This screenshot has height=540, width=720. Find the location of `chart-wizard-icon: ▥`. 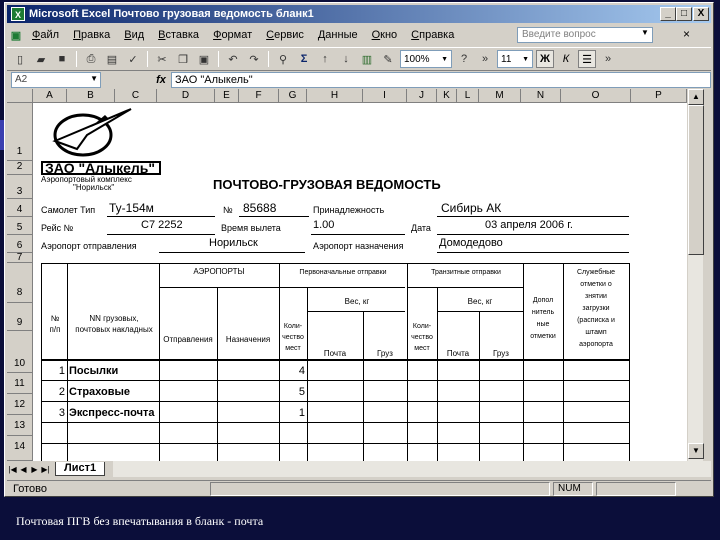

chart-wizard-icon: ▥ is located at coordinates (367, 59).